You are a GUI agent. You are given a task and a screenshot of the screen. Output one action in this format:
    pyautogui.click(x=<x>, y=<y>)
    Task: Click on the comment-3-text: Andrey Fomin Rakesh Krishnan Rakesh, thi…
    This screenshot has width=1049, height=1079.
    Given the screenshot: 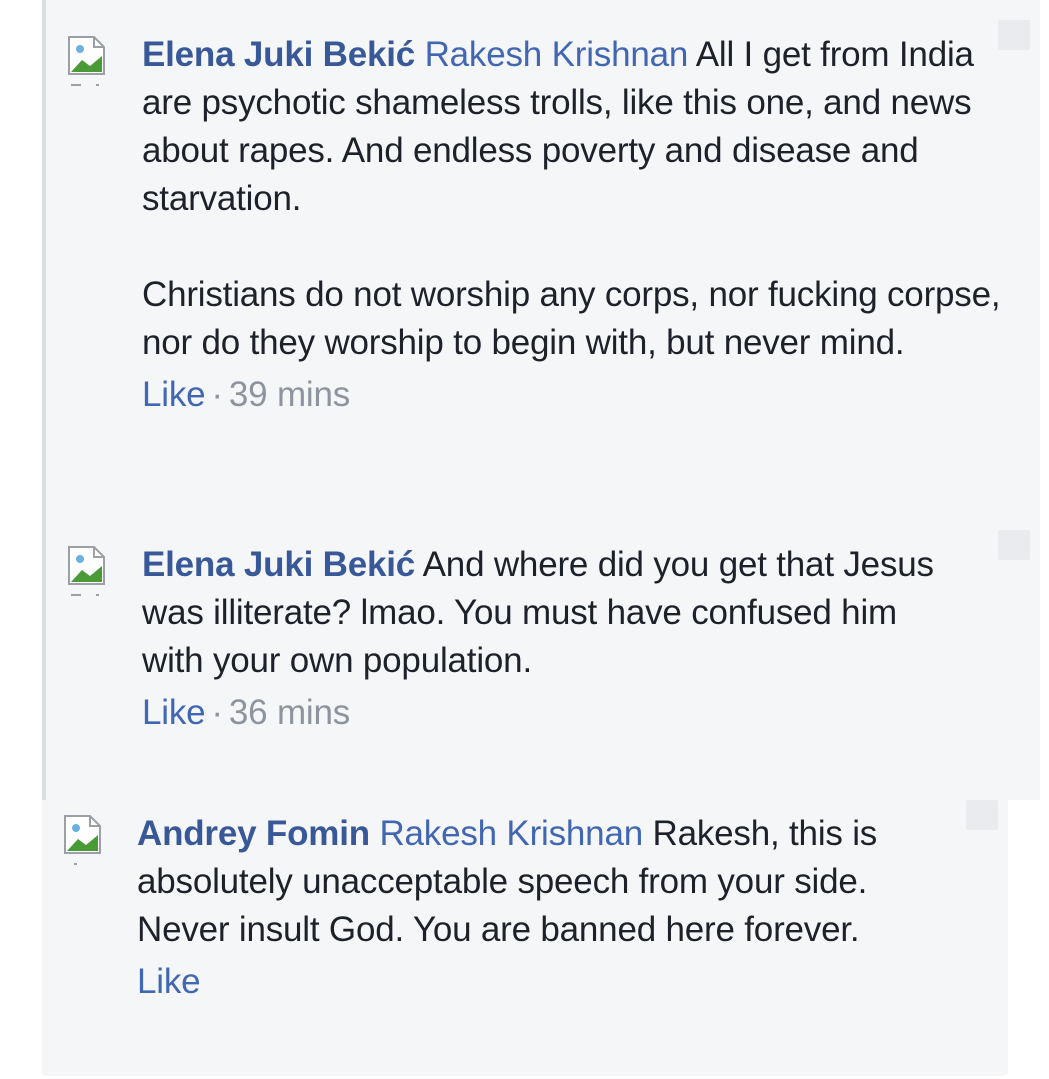 What is the action you would take?
    pyautogui.click(x=547, y=908)
    